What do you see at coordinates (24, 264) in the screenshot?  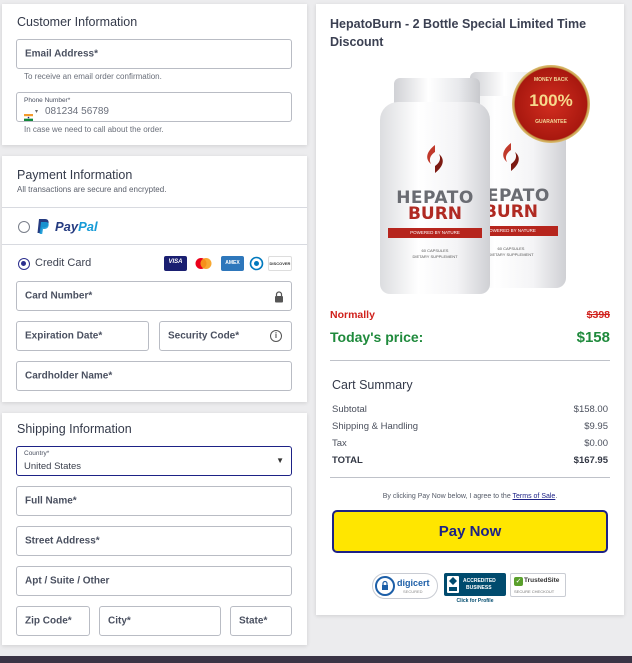 I see `credit-card-radio` at bounding box center [24, 264].